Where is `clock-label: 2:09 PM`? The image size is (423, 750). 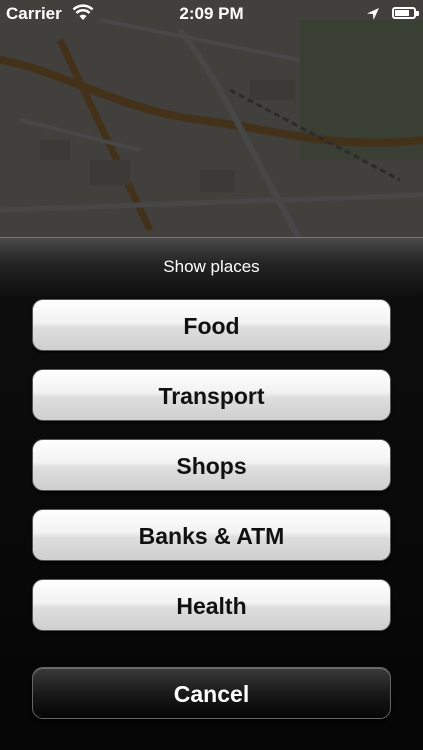
clock-label: 2:09 PM is located at coordinates (211, 13).